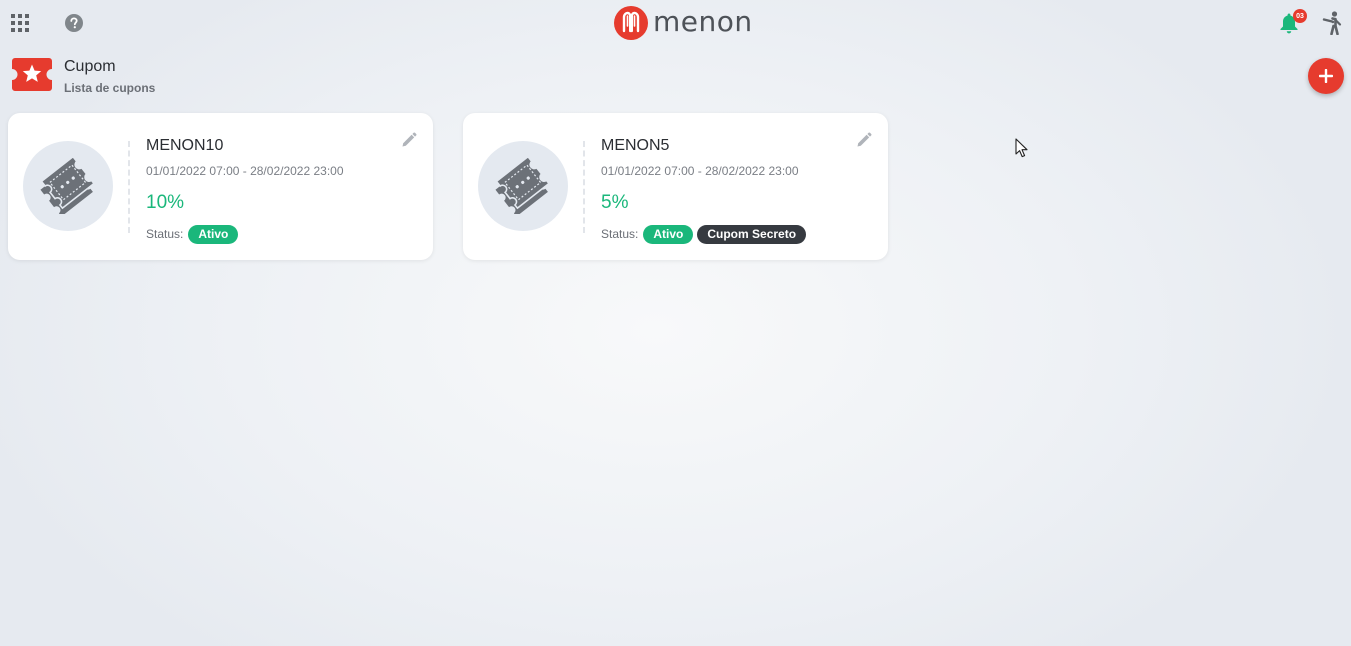 The image size is (1351, 646). What do you see at coordinates (635, 145) in the screenshot?
I see `coupon-code: MENON5` at bounding box center [635, 145].